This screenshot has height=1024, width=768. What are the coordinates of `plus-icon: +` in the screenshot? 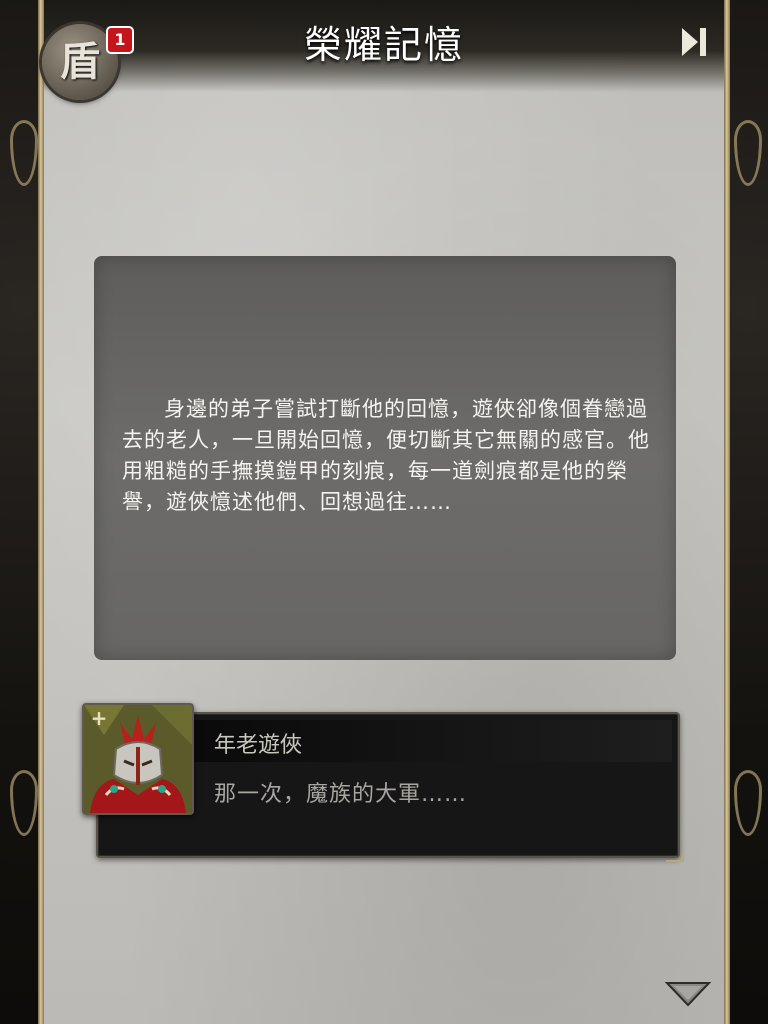 It's located at (99, 718).